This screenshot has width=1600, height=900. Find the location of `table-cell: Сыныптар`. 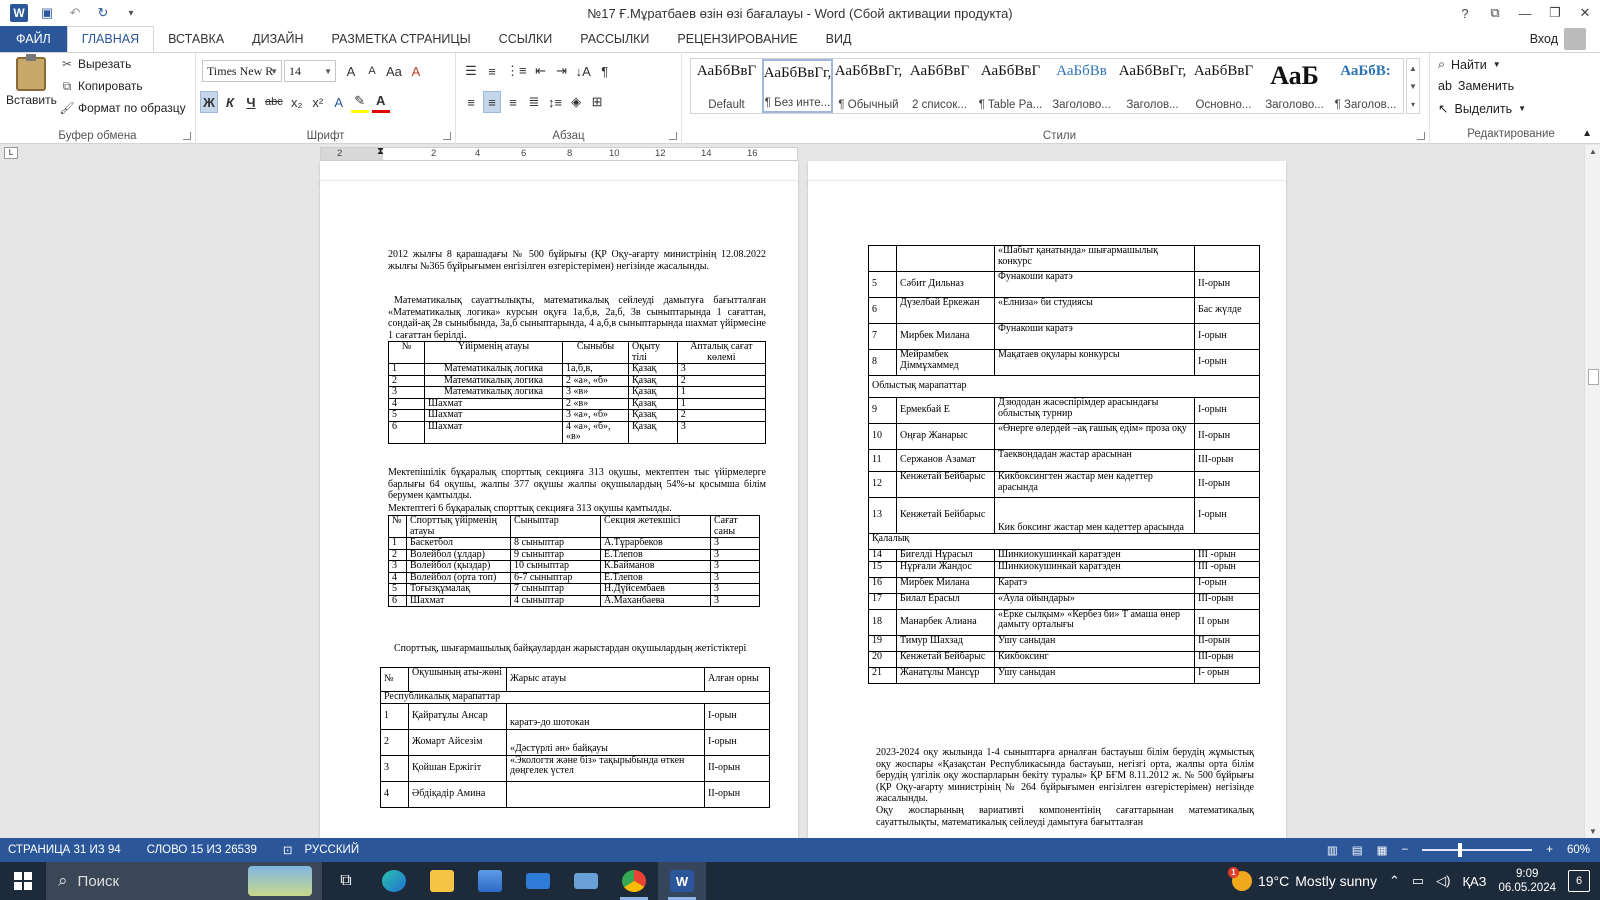

table-cell: Сыныптар is located at coordinates (555, 526).